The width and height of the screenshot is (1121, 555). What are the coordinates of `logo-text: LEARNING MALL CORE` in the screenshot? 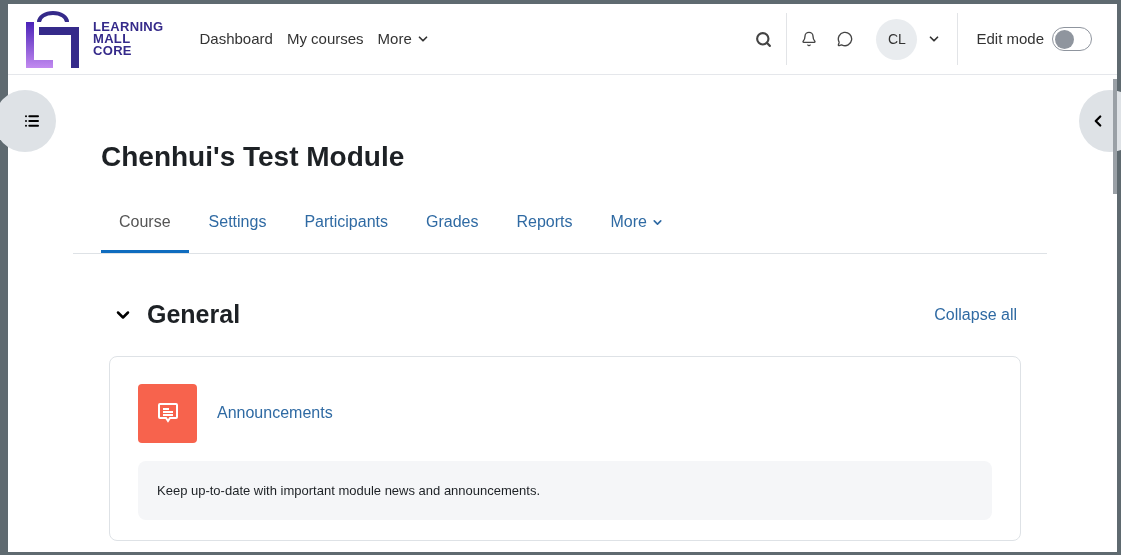 It's located at (128, 39).